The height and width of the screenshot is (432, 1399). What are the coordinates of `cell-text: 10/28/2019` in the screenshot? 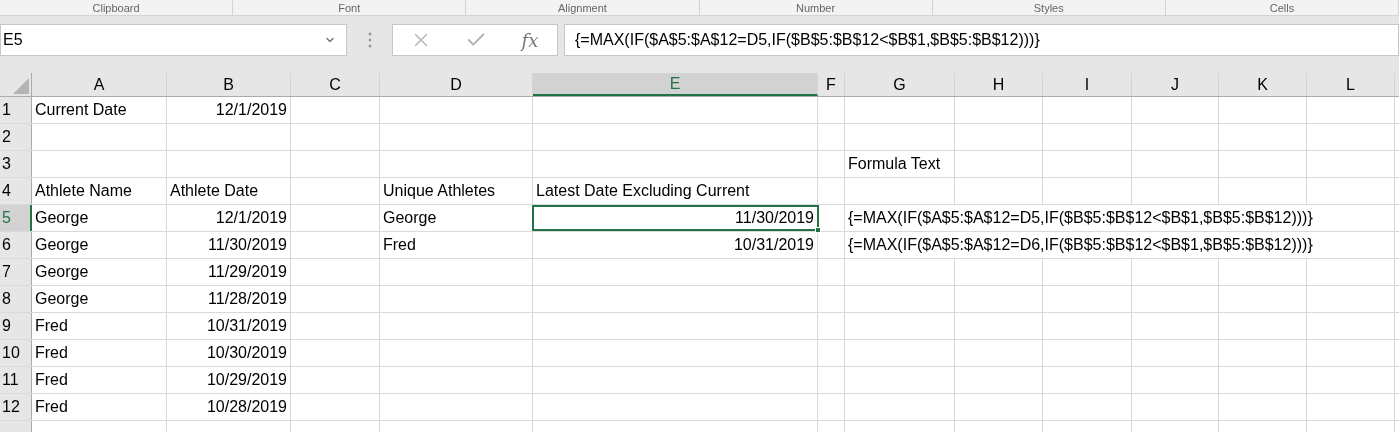 It's located at (246, 407).